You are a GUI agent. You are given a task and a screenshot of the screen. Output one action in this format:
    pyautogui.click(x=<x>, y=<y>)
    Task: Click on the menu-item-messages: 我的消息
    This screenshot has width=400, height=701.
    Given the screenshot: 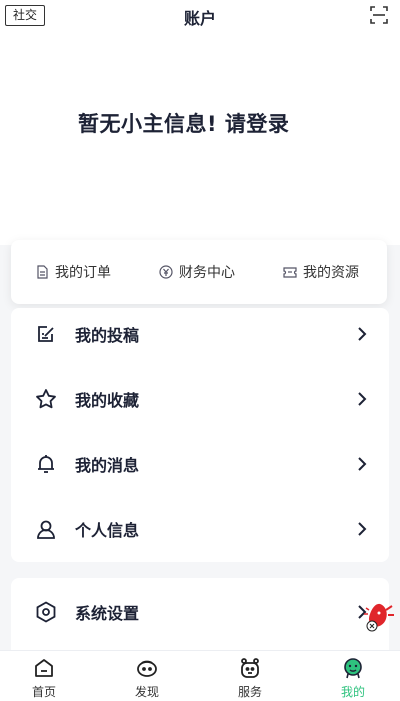 What is the action you would take?
    pyautogui.click(x=200, y=464)
    